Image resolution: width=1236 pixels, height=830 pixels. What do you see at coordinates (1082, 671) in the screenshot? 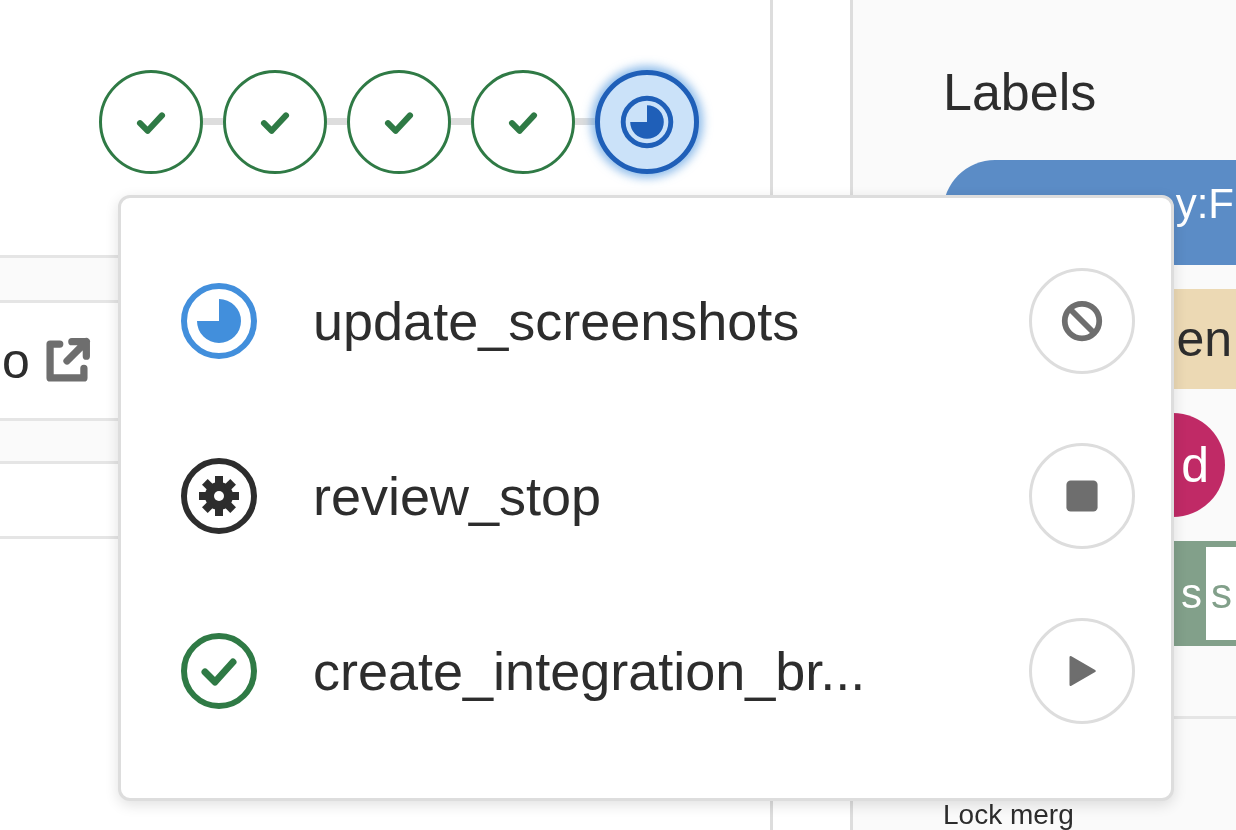
I see `play-icon` at bounding box center [1082, 671].